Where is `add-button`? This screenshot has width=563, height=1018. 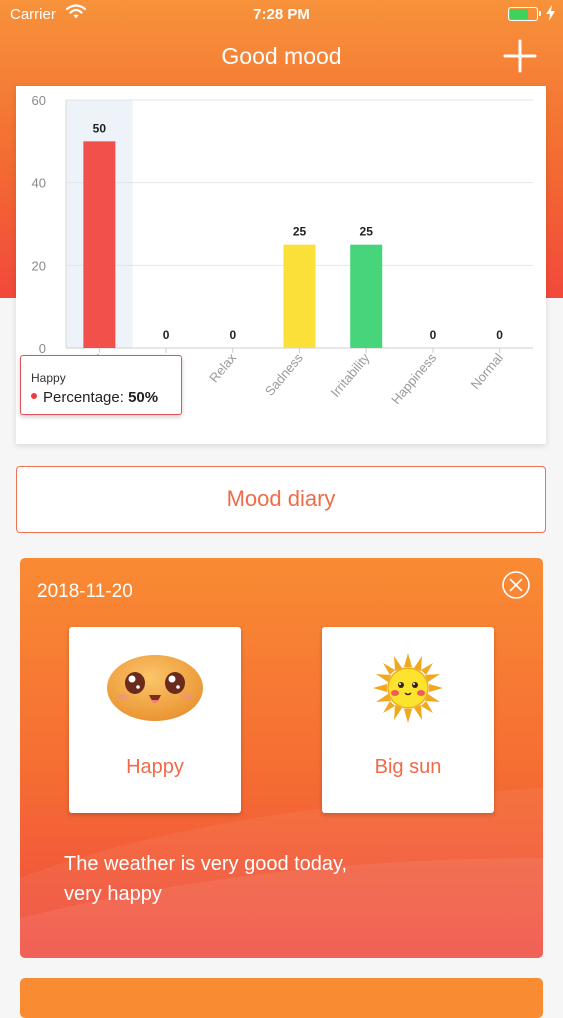 add-button is located at coordinates (520, 56).